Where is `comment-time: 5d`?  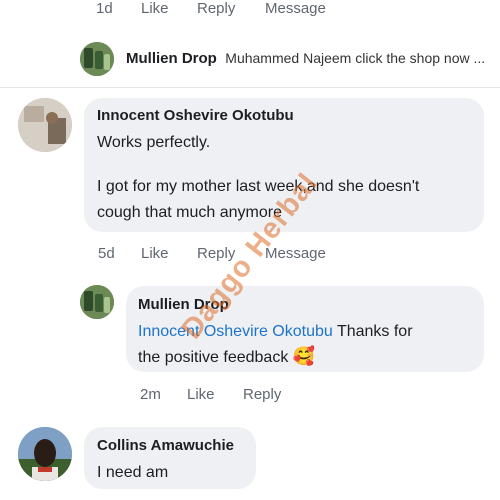 comment-time: 5d is located at coordinates (106, 253).